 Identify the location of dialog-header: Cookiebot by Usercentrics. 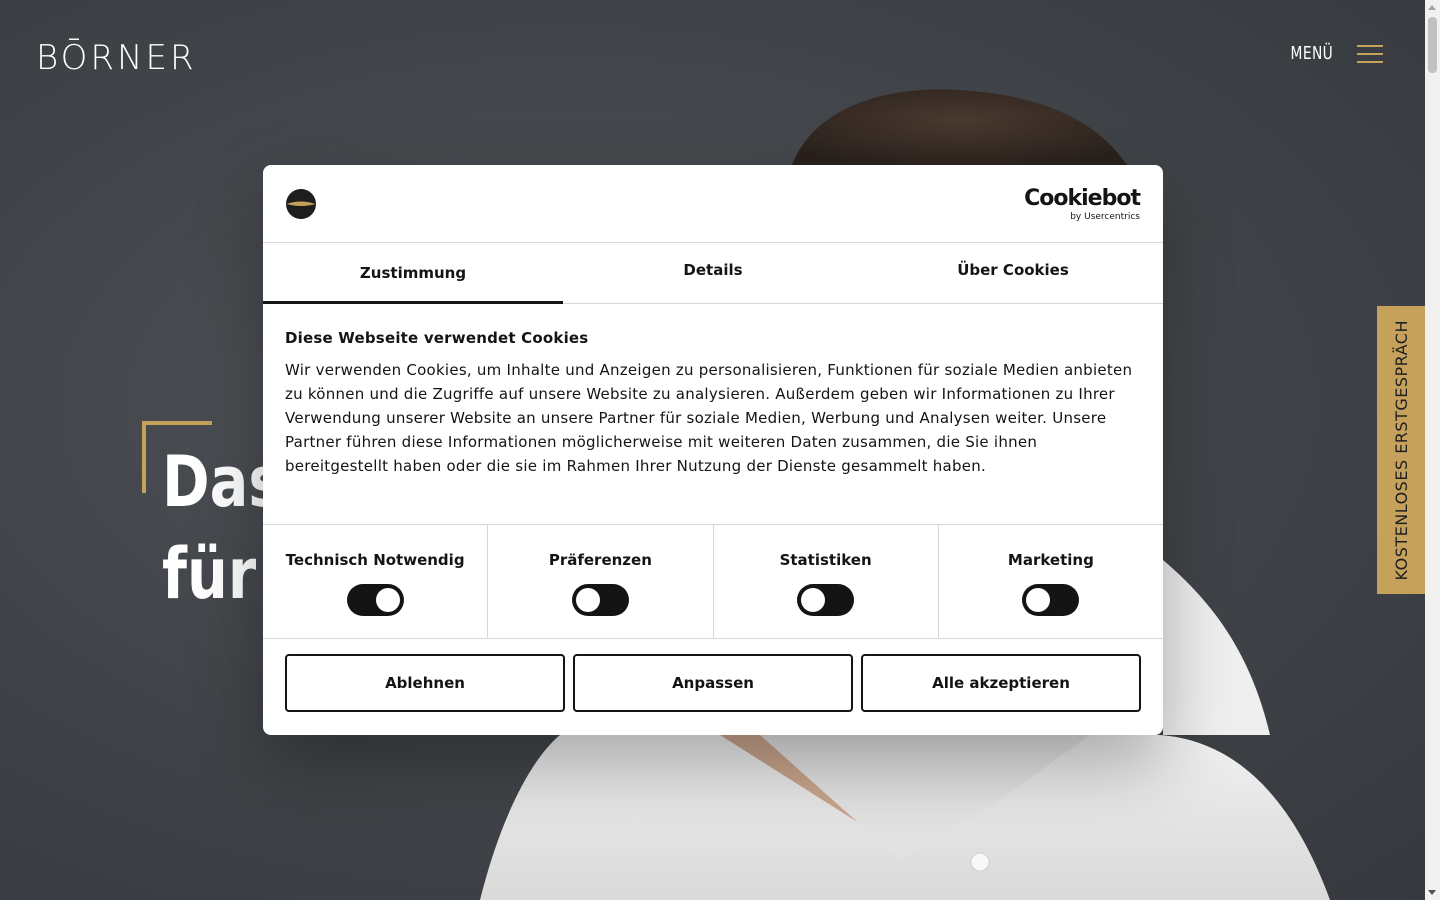
(713, 204).